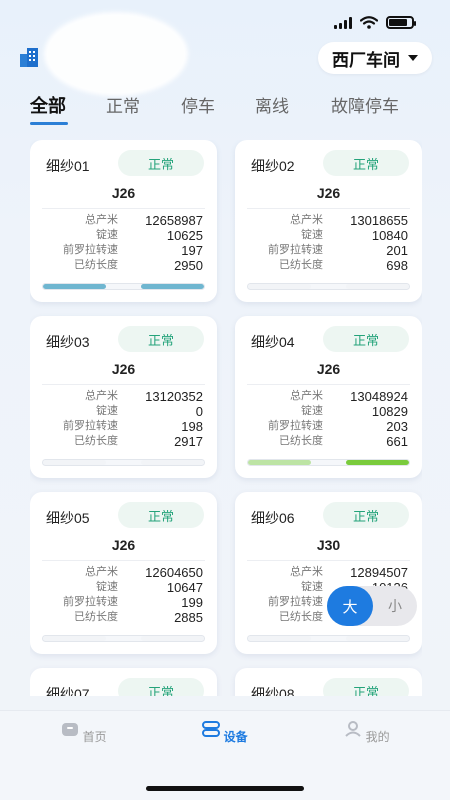  What do you see at coordinates (174, 220) in the screenshot?
I see `total-meters-value: 12658987` at bounding box center [174, 220].